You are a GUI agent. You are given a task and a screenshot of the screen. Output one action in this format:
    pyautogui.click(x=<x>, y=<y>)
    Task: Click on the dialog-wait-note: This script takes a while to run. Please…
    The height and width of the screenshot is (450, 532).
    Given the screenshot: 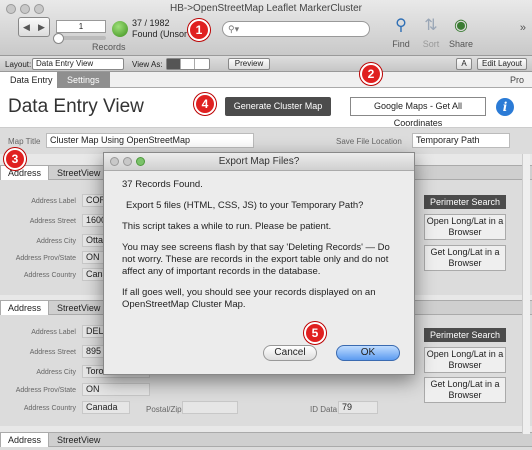 What is the action you would take?
    pyautogui.click(x=227, y=226)
    